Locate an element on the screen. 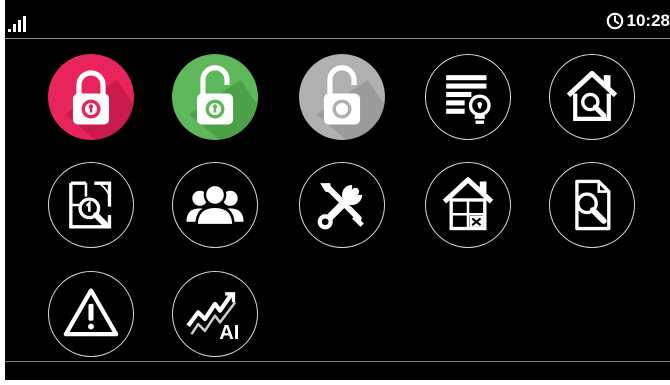 Image resolution: width=670 pixels, height=385 pixels. unlock-button is located at coordinates (215, 97).